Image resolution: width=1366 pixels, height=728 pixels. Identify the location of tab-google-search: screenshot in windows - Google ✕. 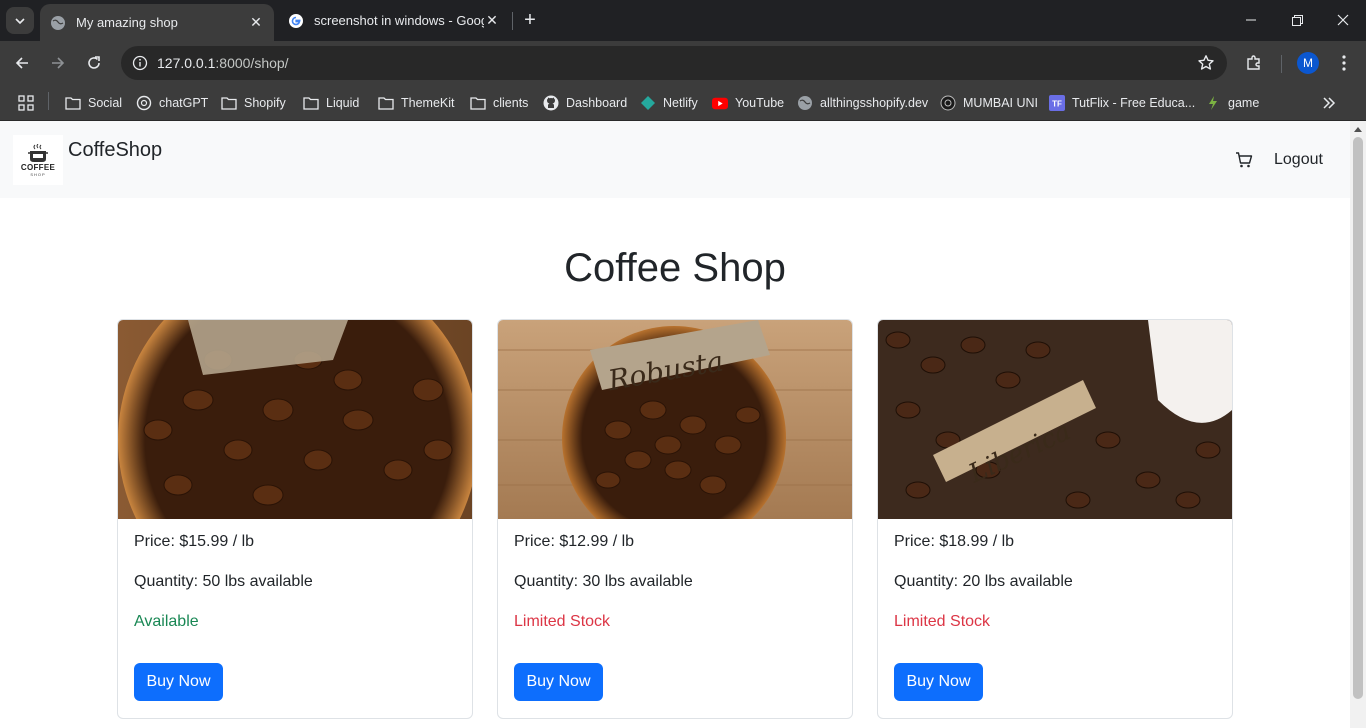
(394, 20).